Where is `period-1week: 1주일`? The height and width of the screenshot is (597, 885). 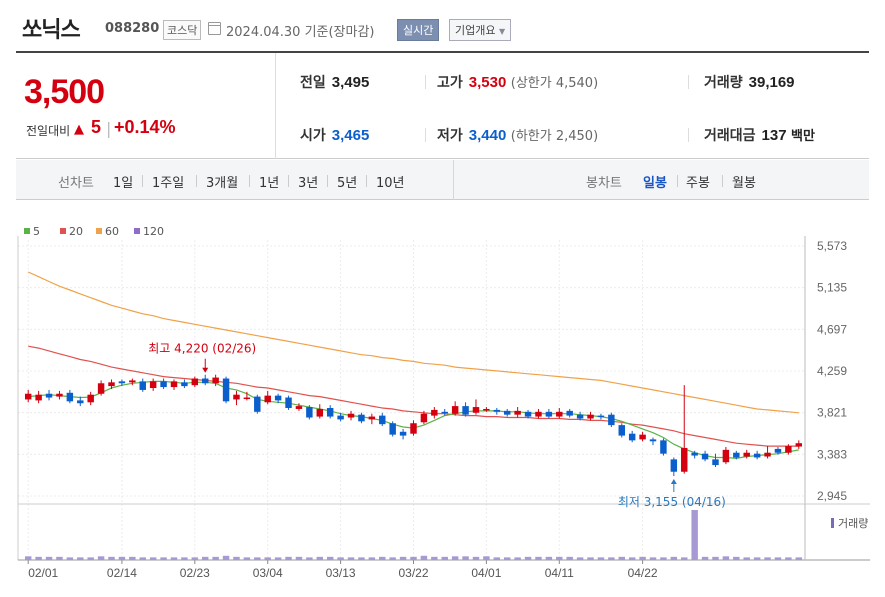
period-1week: 1주일 is located at coordinates (168, 181).